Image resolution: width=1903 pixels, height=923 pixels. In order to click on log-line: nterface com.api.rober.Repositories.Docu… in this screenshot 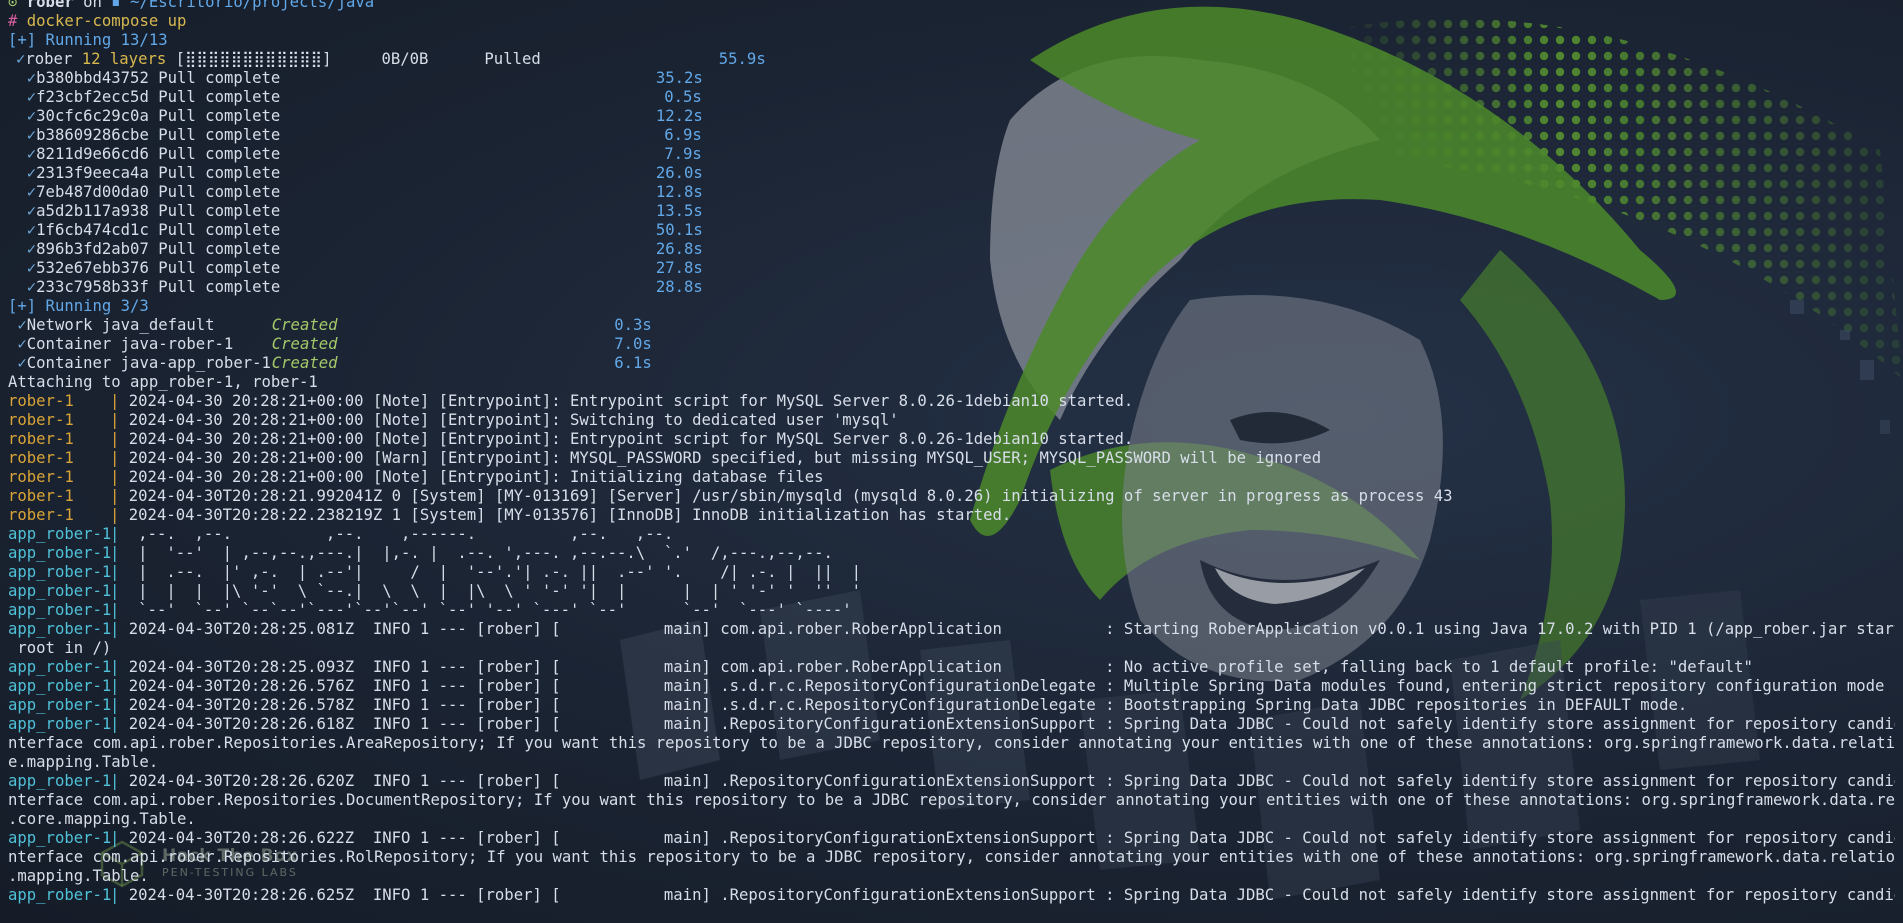, I will do `click(951, 800)`.